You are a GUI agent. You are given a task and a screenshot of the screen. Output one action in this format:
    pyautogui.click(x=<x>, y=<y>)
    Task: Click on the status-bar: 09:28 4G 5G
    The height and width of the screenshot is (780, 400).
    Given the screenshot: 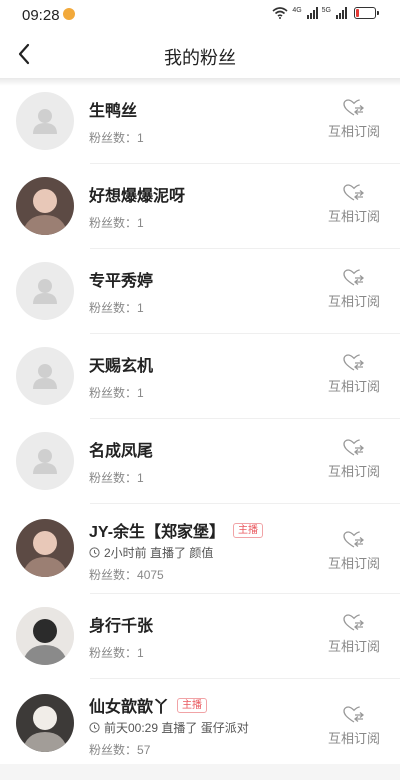 What is the action you would take?
    pyautogui.click(x=200, y=15)
    